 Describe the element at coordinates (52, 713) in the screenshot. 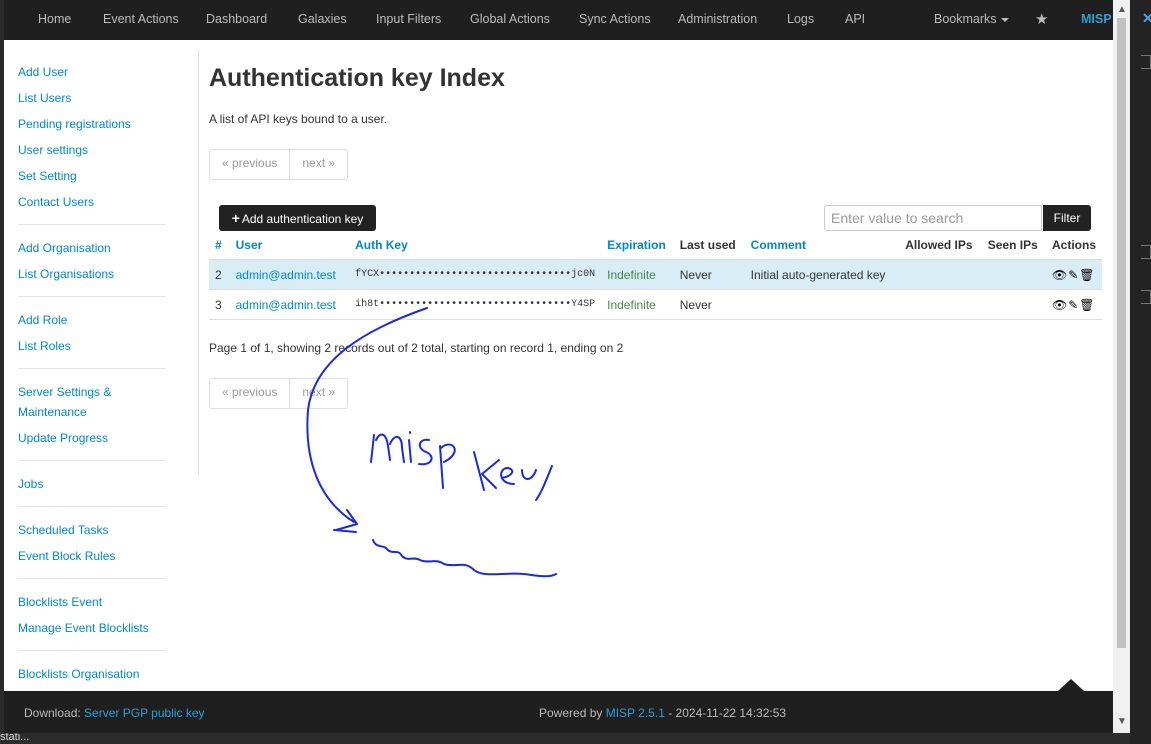

I see `footer-download-label: Download:` at that location.